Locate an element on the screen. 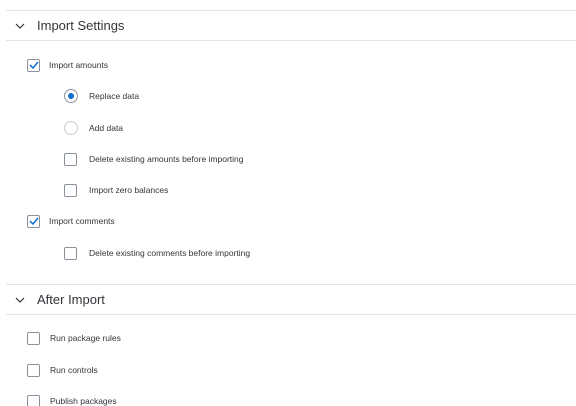 Image resolution: width=576 pixels, height=406 pixels. checkbox-label: Import zero balances is located at coordinates (129, 190).